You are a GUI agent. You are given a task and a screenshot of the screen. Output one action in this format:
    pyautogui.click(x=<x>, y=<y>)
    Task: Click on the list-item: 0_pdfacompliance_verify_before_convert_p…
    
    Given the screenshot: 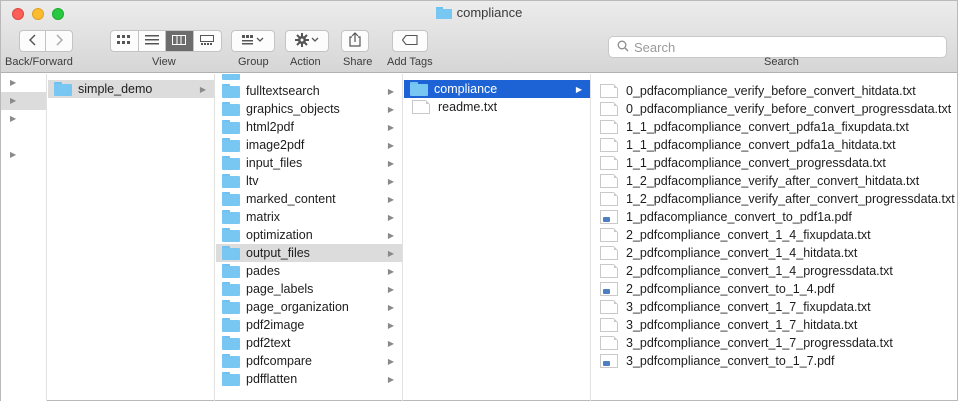 What is the action you would take?
    pyautogui.click(x=774, y=109)
    